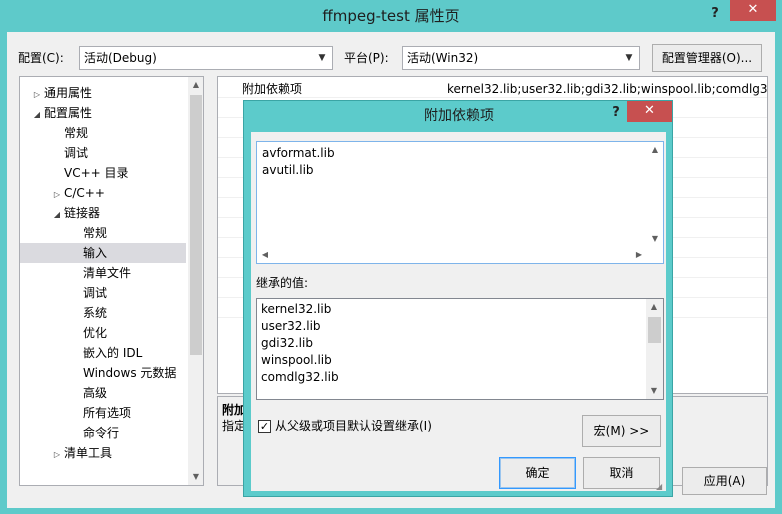 The width and height of the screenshot is (782, 514). What do you see at coordinates (460, 202) in the screenshot?
I see `dependencies-edit-box: avformat.lib avutil.lib ▲ ▼ ◀ ▶` at bounding box center [460, 202].